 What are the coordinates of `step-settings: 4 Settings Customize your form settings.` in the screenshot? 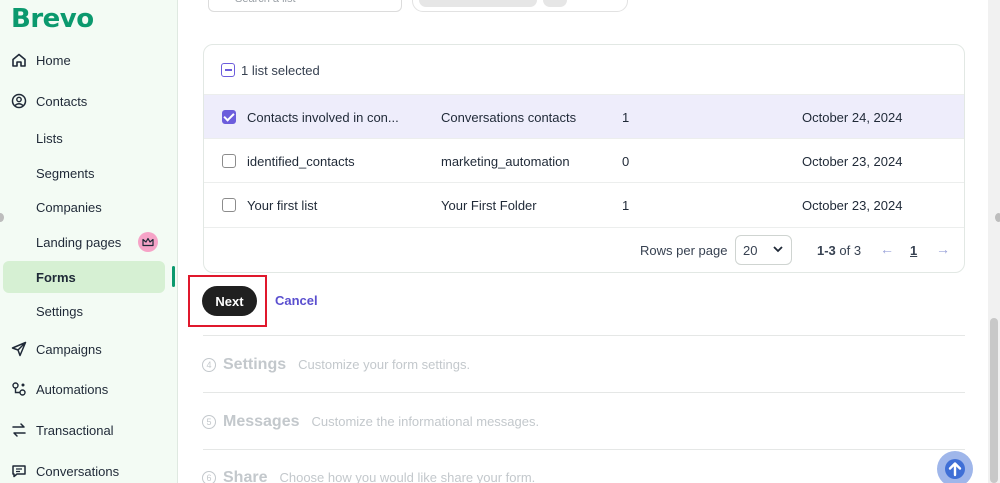 It's located at (336, 365).